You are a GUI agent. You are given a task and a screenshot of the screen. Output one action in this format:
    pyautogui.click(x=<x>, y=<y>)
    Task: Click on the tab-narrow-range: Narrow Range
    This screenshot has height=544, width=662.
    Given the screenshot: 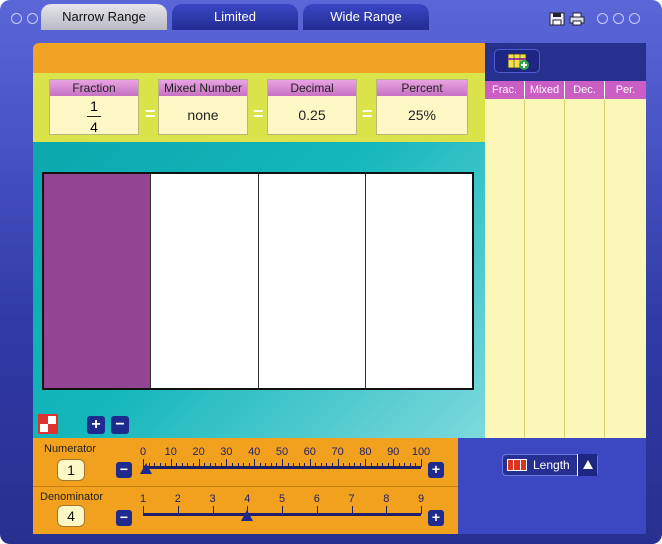 What is the action you would take?
    pyautogui.click(x=104, y=17)
    